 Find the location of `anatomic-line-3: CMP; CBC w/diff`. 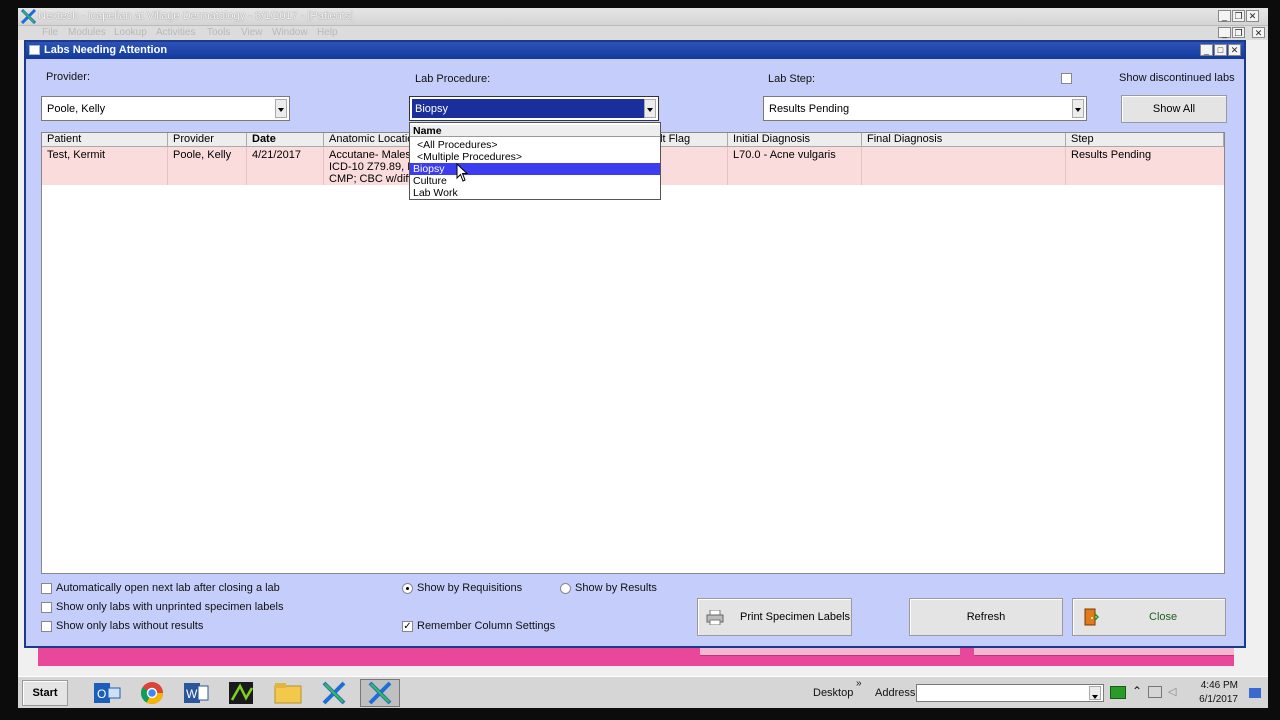

anatomic-line-3: CMP; CBC w/diff is located at coordinates (370, 179).